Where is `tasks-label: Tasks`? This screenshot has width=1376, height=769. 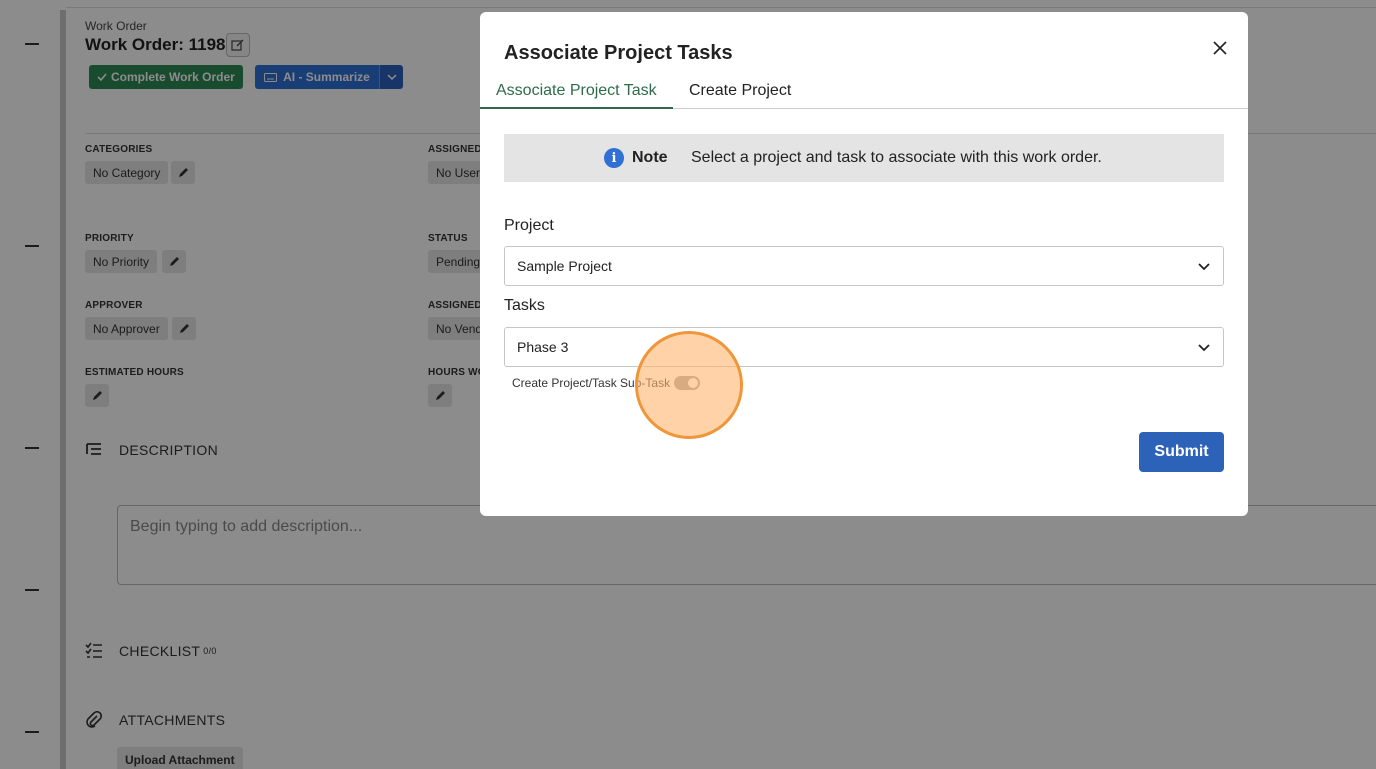
tasks-label: Tasks is located at coordinates (524, 305).